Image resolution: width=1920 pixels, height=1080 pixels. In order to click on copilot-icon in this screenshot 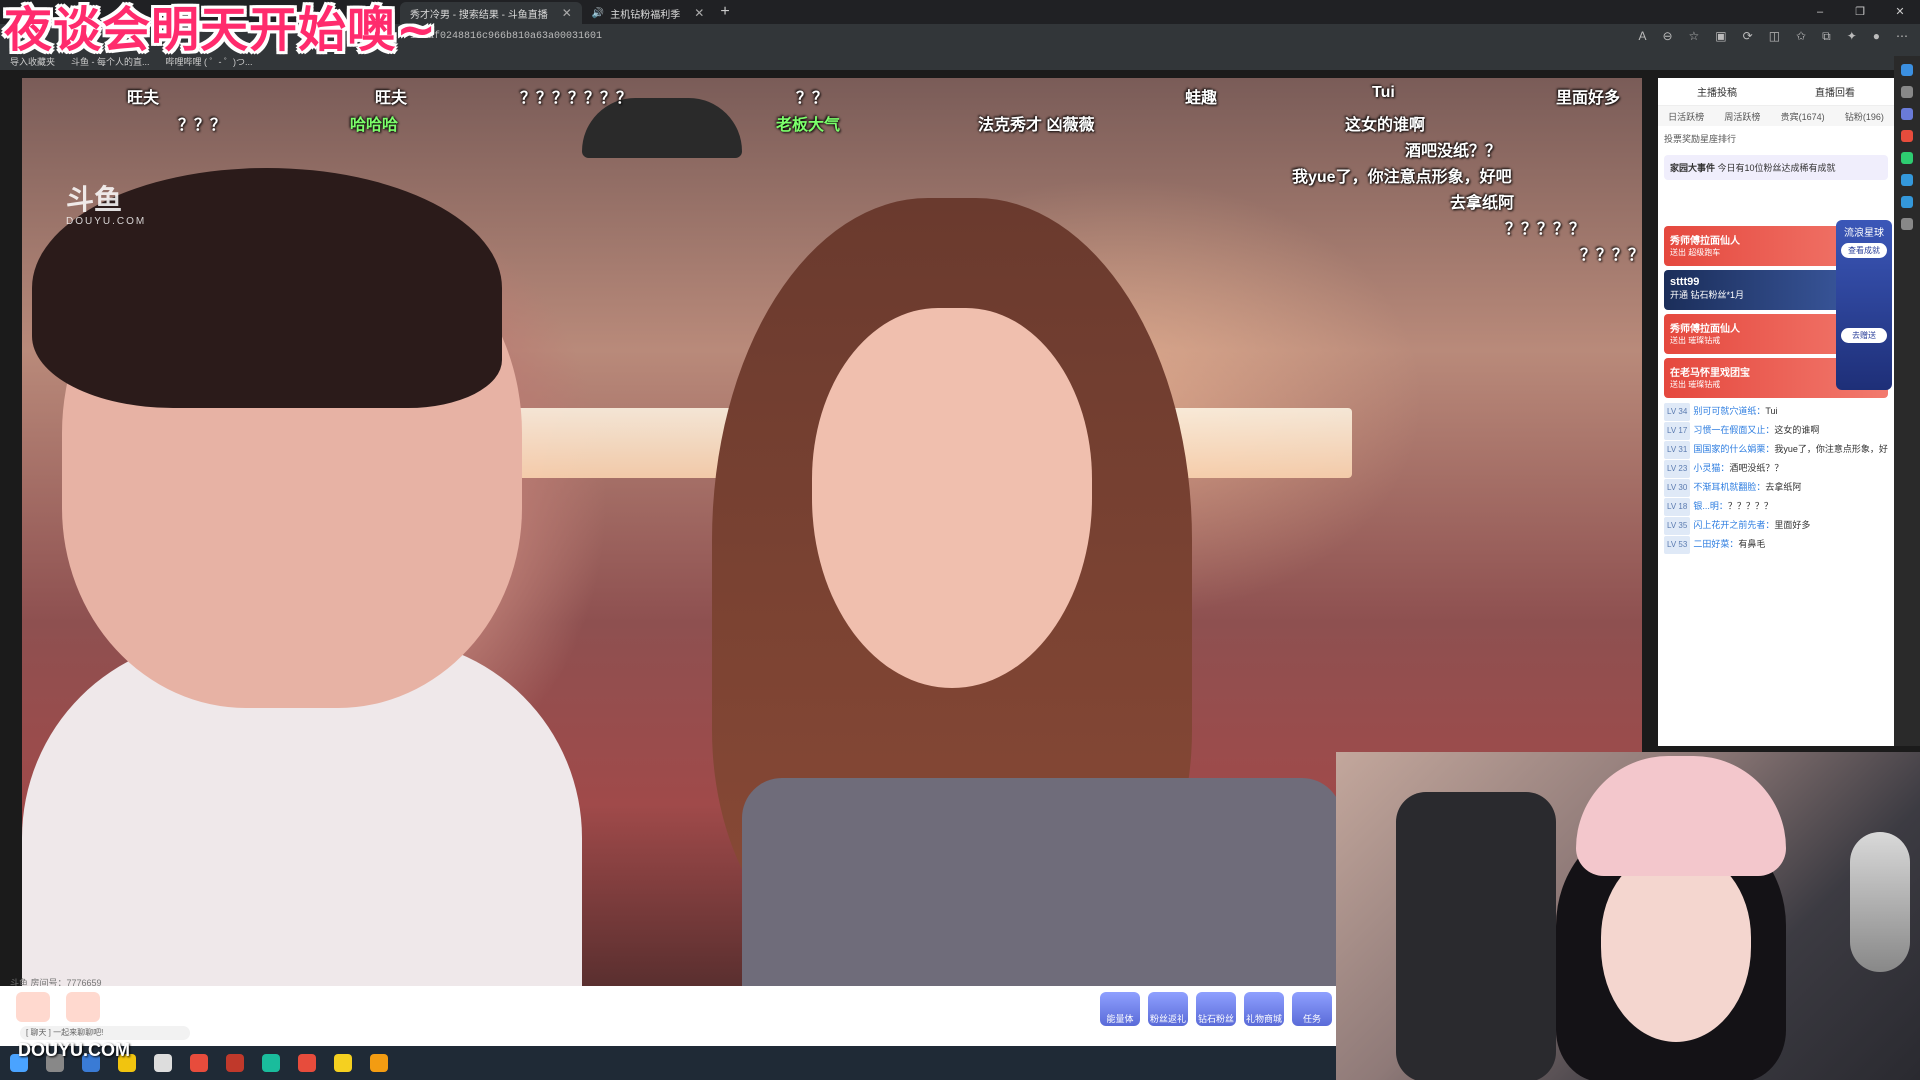, I will do `click(1907, 70)`.